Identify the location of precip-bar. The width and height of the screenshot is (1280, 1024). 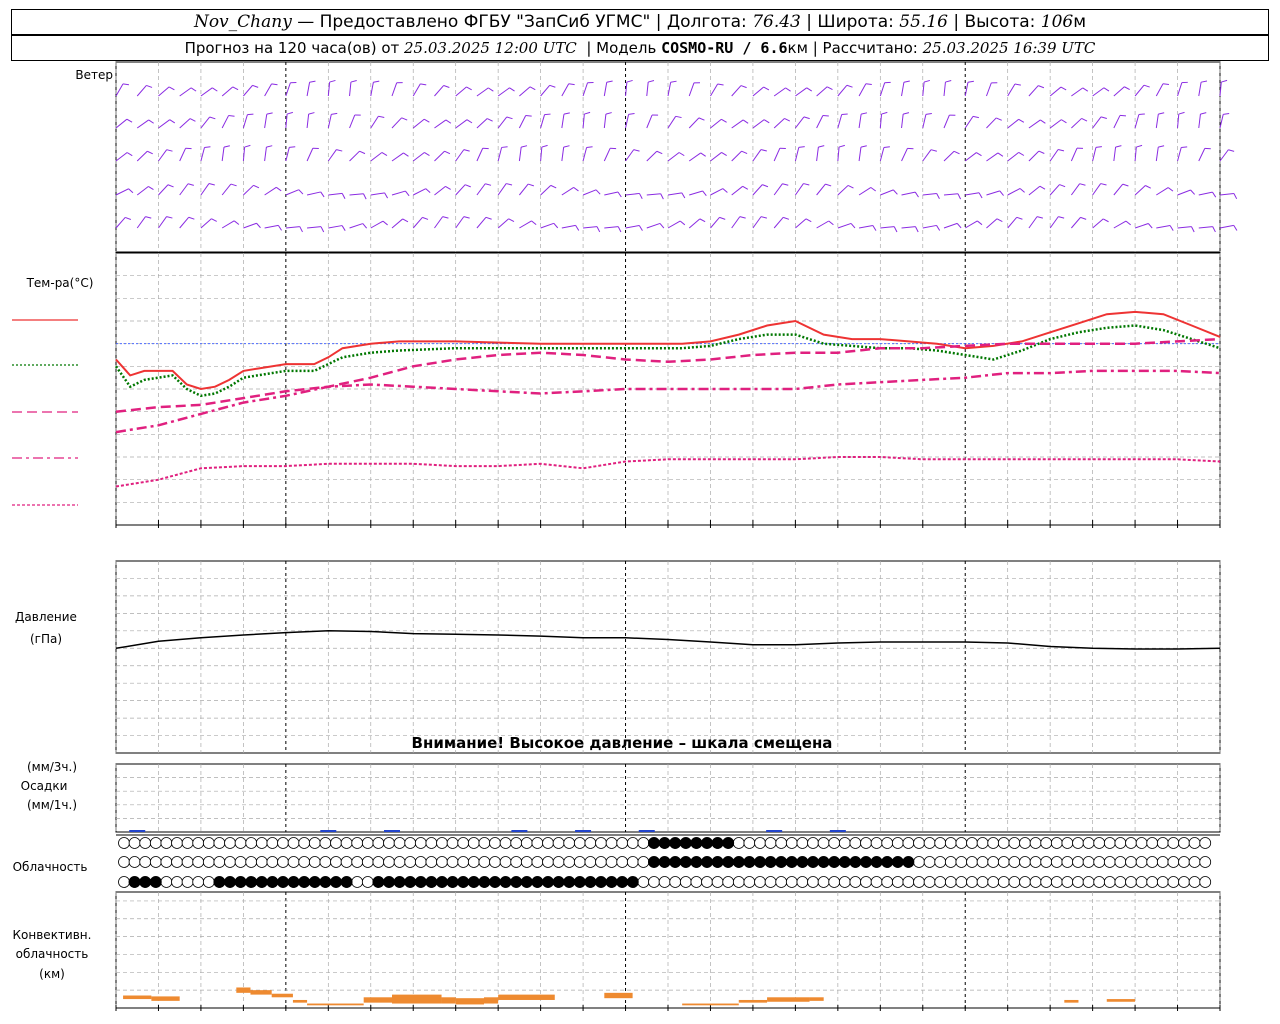
(837, 831).